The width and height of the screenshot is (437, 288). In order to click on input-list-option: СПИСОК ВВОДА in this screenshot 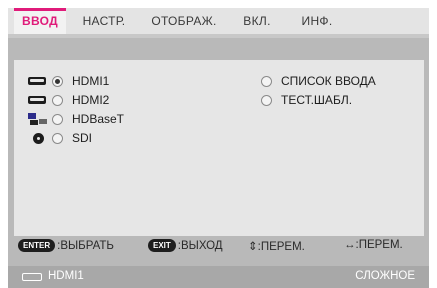, I will do `click(318, 81)`.